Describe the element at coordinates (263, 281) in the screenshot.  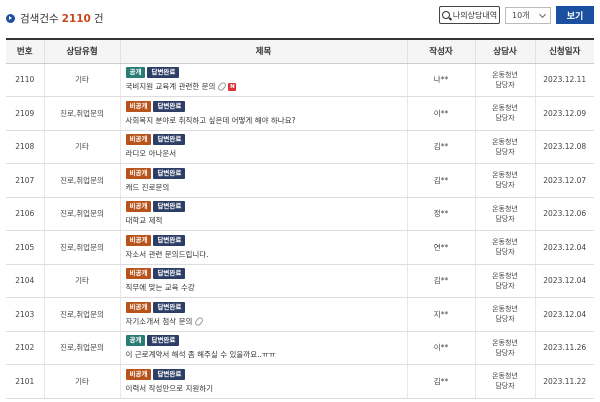
I see `row-title-cell: 비공개 답변완료직무에 맞는 교육 수강` at that location.